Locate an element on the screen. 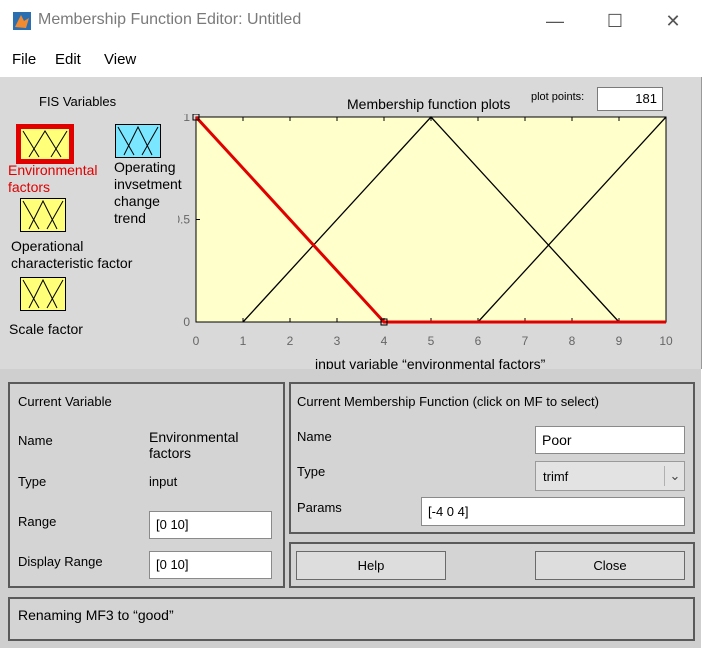 The image size is (709, 648). menu-file: File is located at coordinates (24, 59).